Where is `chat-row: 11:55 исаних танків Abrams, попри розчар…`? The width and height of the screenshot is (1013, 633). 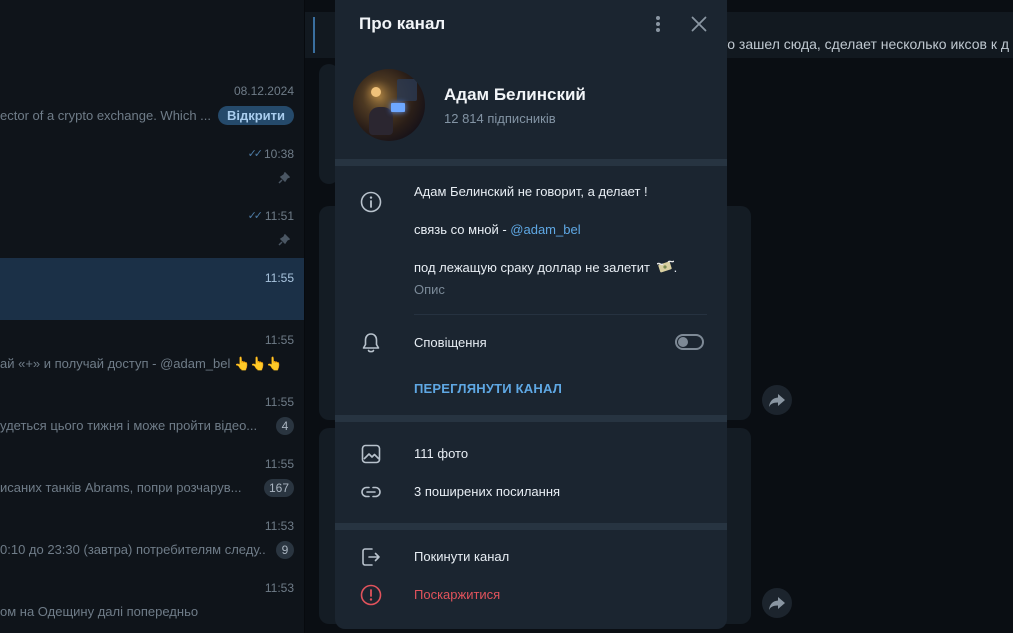
chat-row: 11:55 исаних танків Abrams, попри розчар… is located at coordinates (152, 479).